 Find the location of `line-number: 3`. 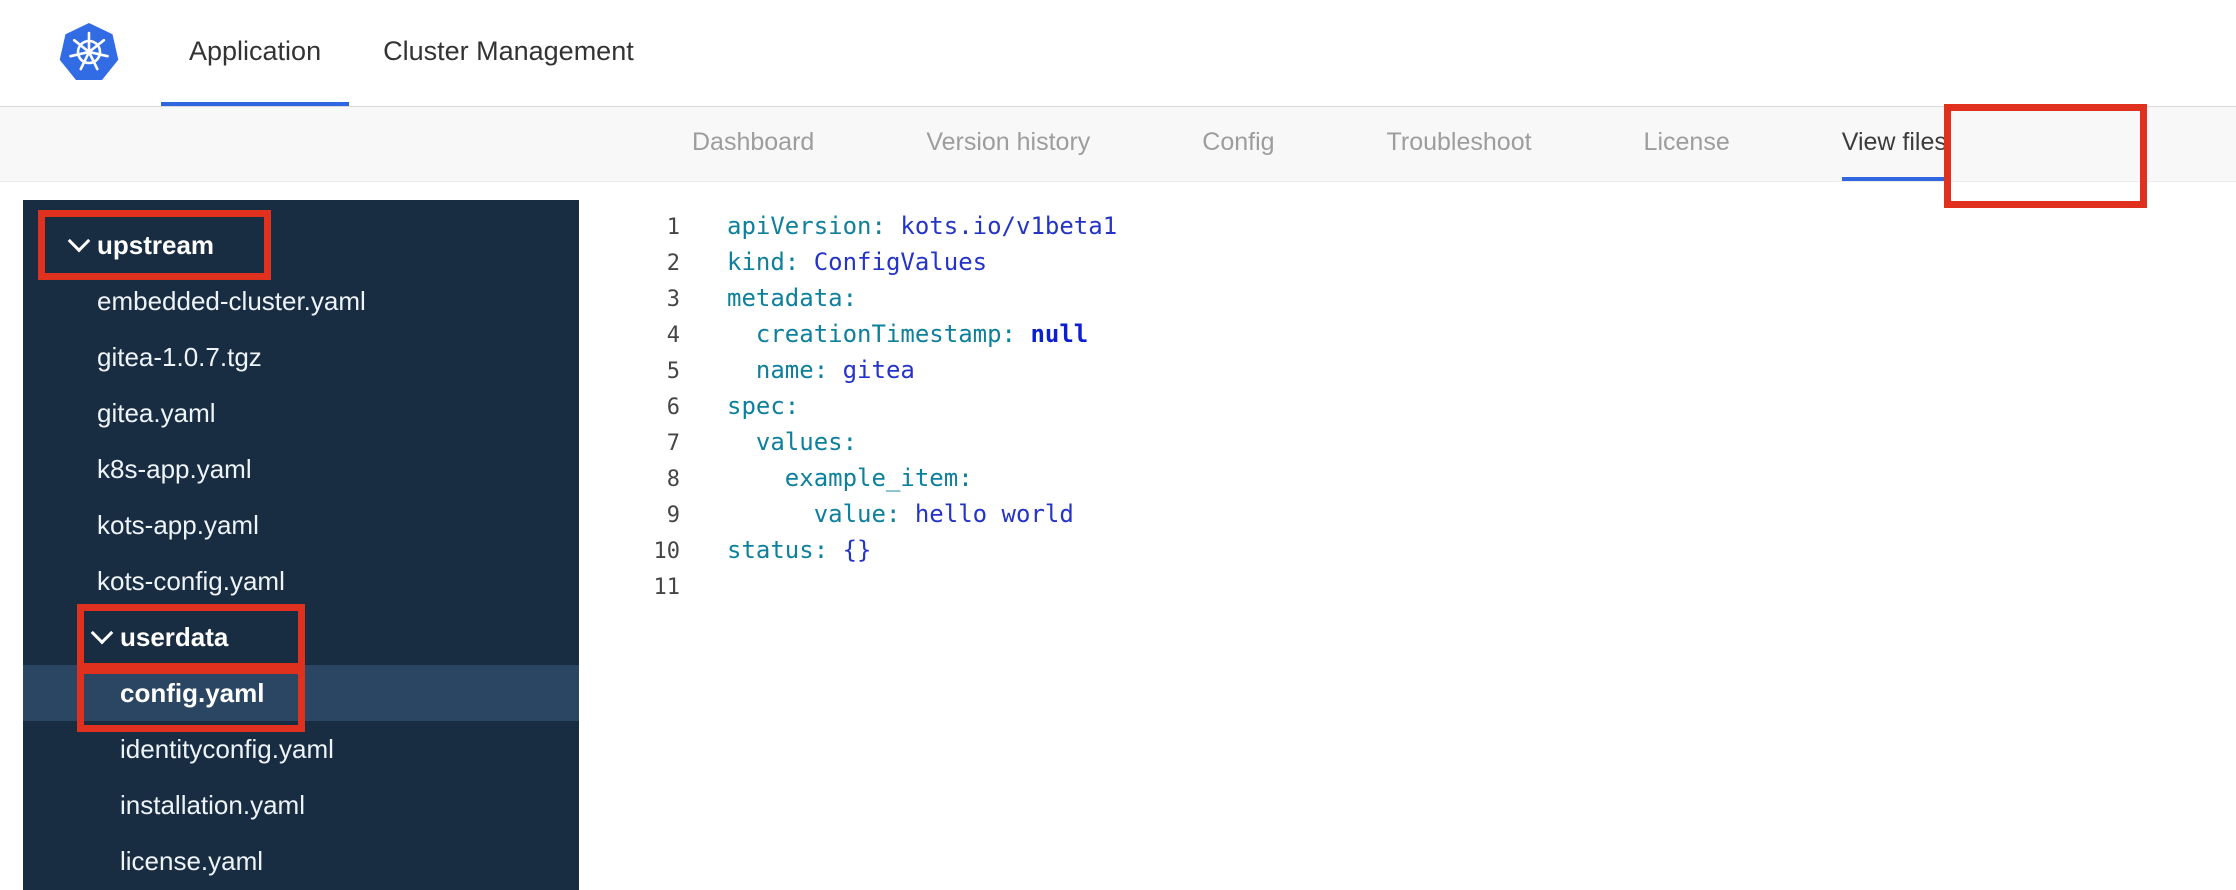

line-number: 3 is located at coordinates (673, 299).